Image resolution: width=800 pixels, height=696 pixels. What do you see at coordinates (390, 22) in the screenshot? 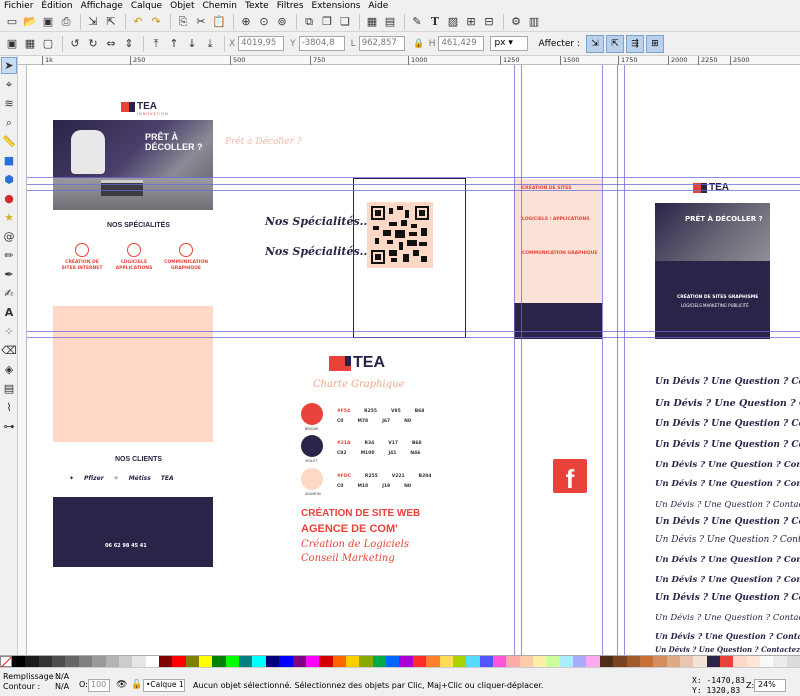
I see `ungroup-icon: ▤` at bounding box center [390, 22].